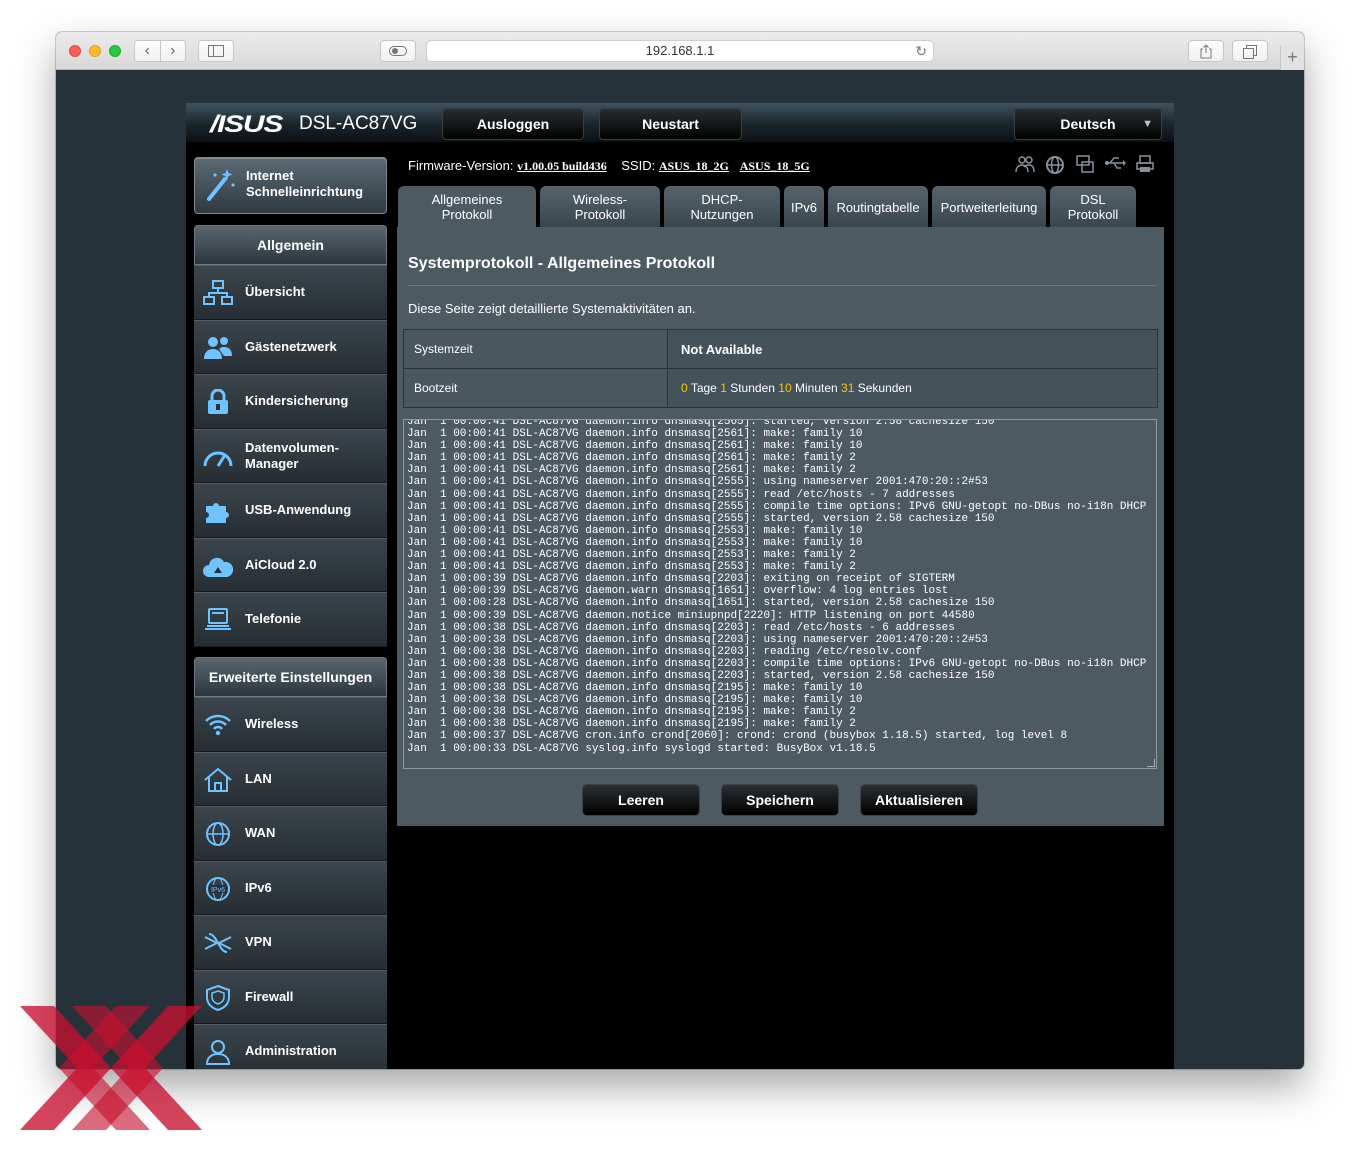 This screenshot has height=1150, width=1360. What do you see at coordinates (775, 166) in the screenshot?
I see `ssid-5g-link: ASUS_18_5G` at bounding box center [775, 166].